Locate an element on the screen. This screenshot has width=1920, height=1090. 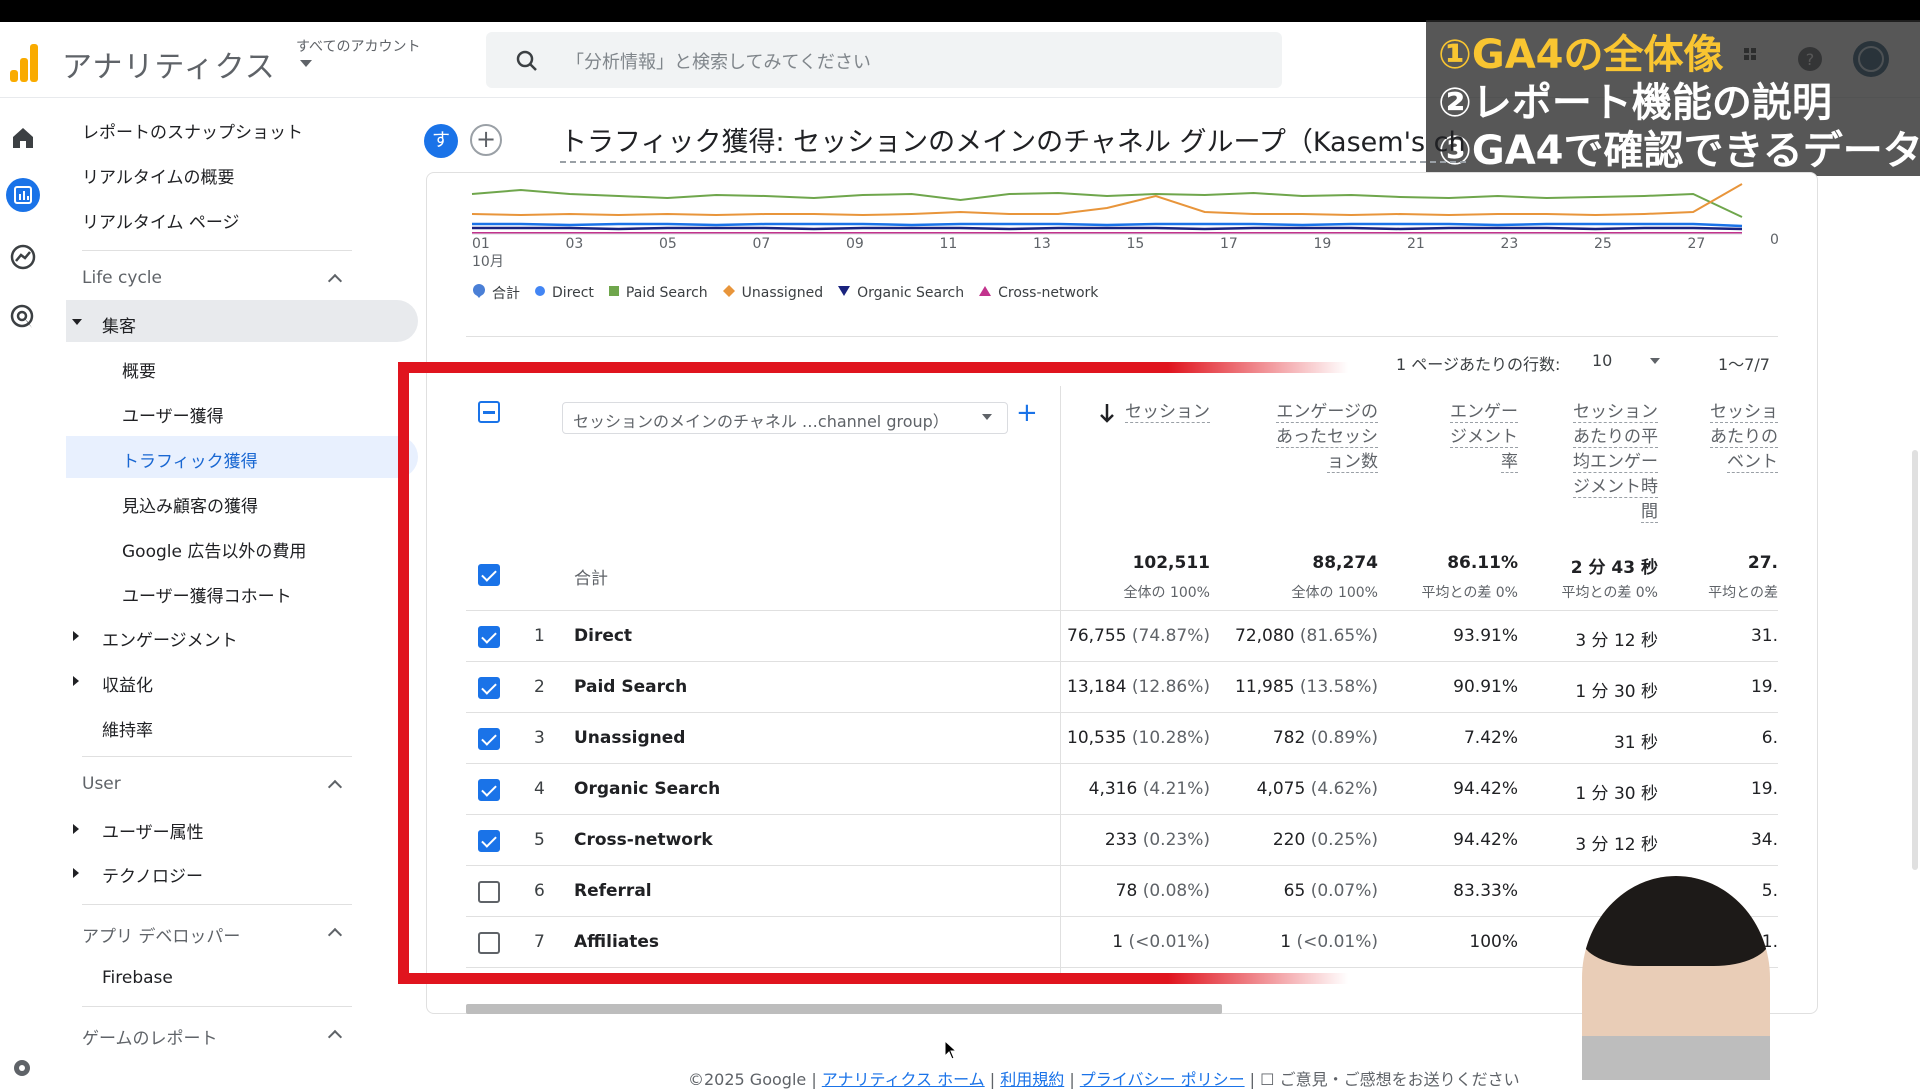
advertising-icon is located at coordinates (23, 317).